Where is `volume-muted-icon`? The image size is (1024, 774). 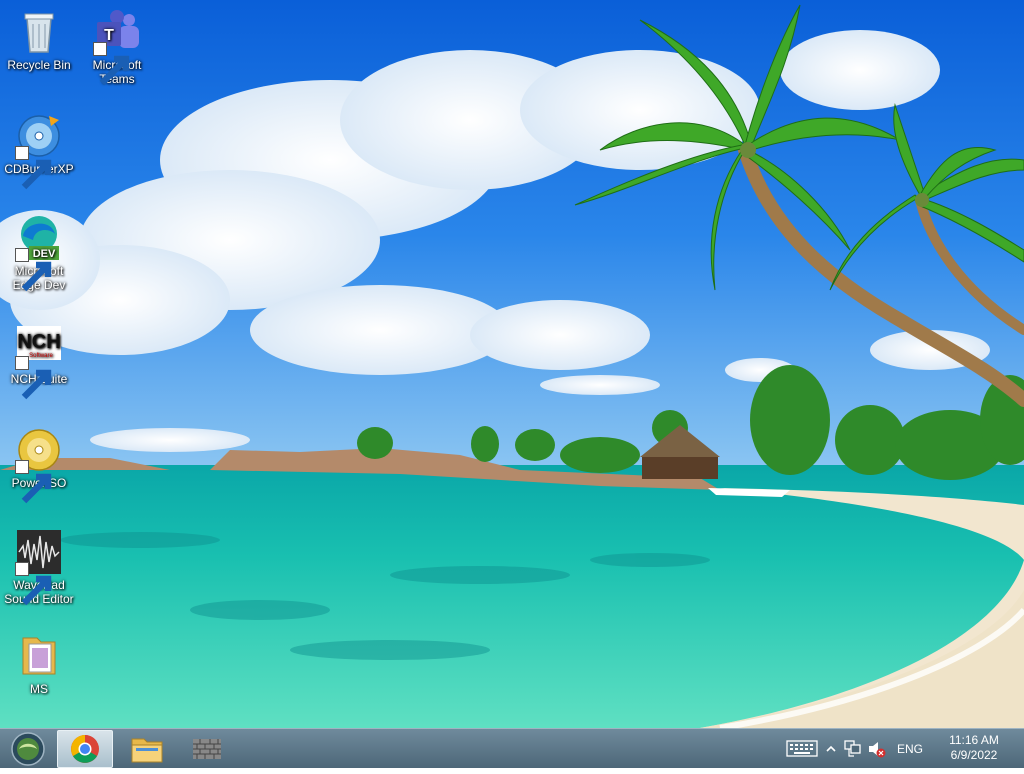
volume-muted-icon is located at coordinates (877, 749).